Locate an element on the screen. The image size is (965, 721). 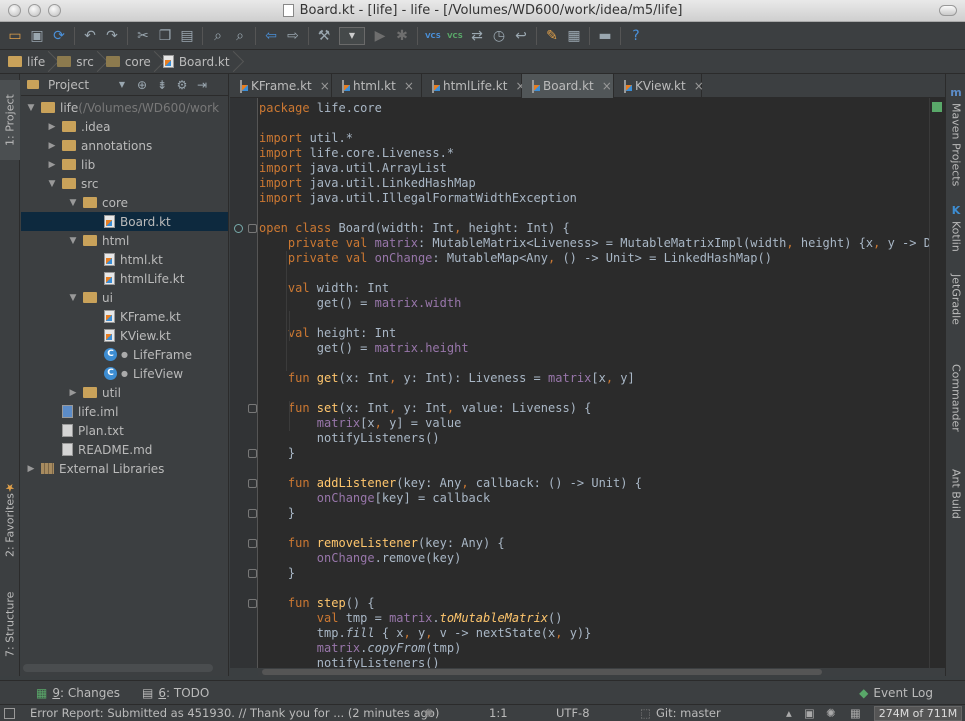
tab-kview-kt: KView.kt × is located at coordinates (659, 86).